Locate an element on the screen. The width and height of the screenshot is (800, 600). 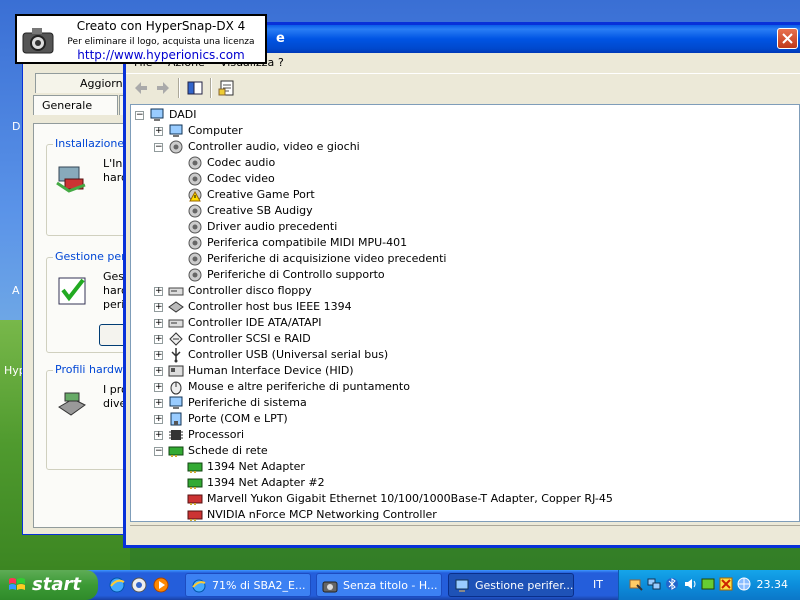
windows-logo-icon is located at coordinates (17, 584).